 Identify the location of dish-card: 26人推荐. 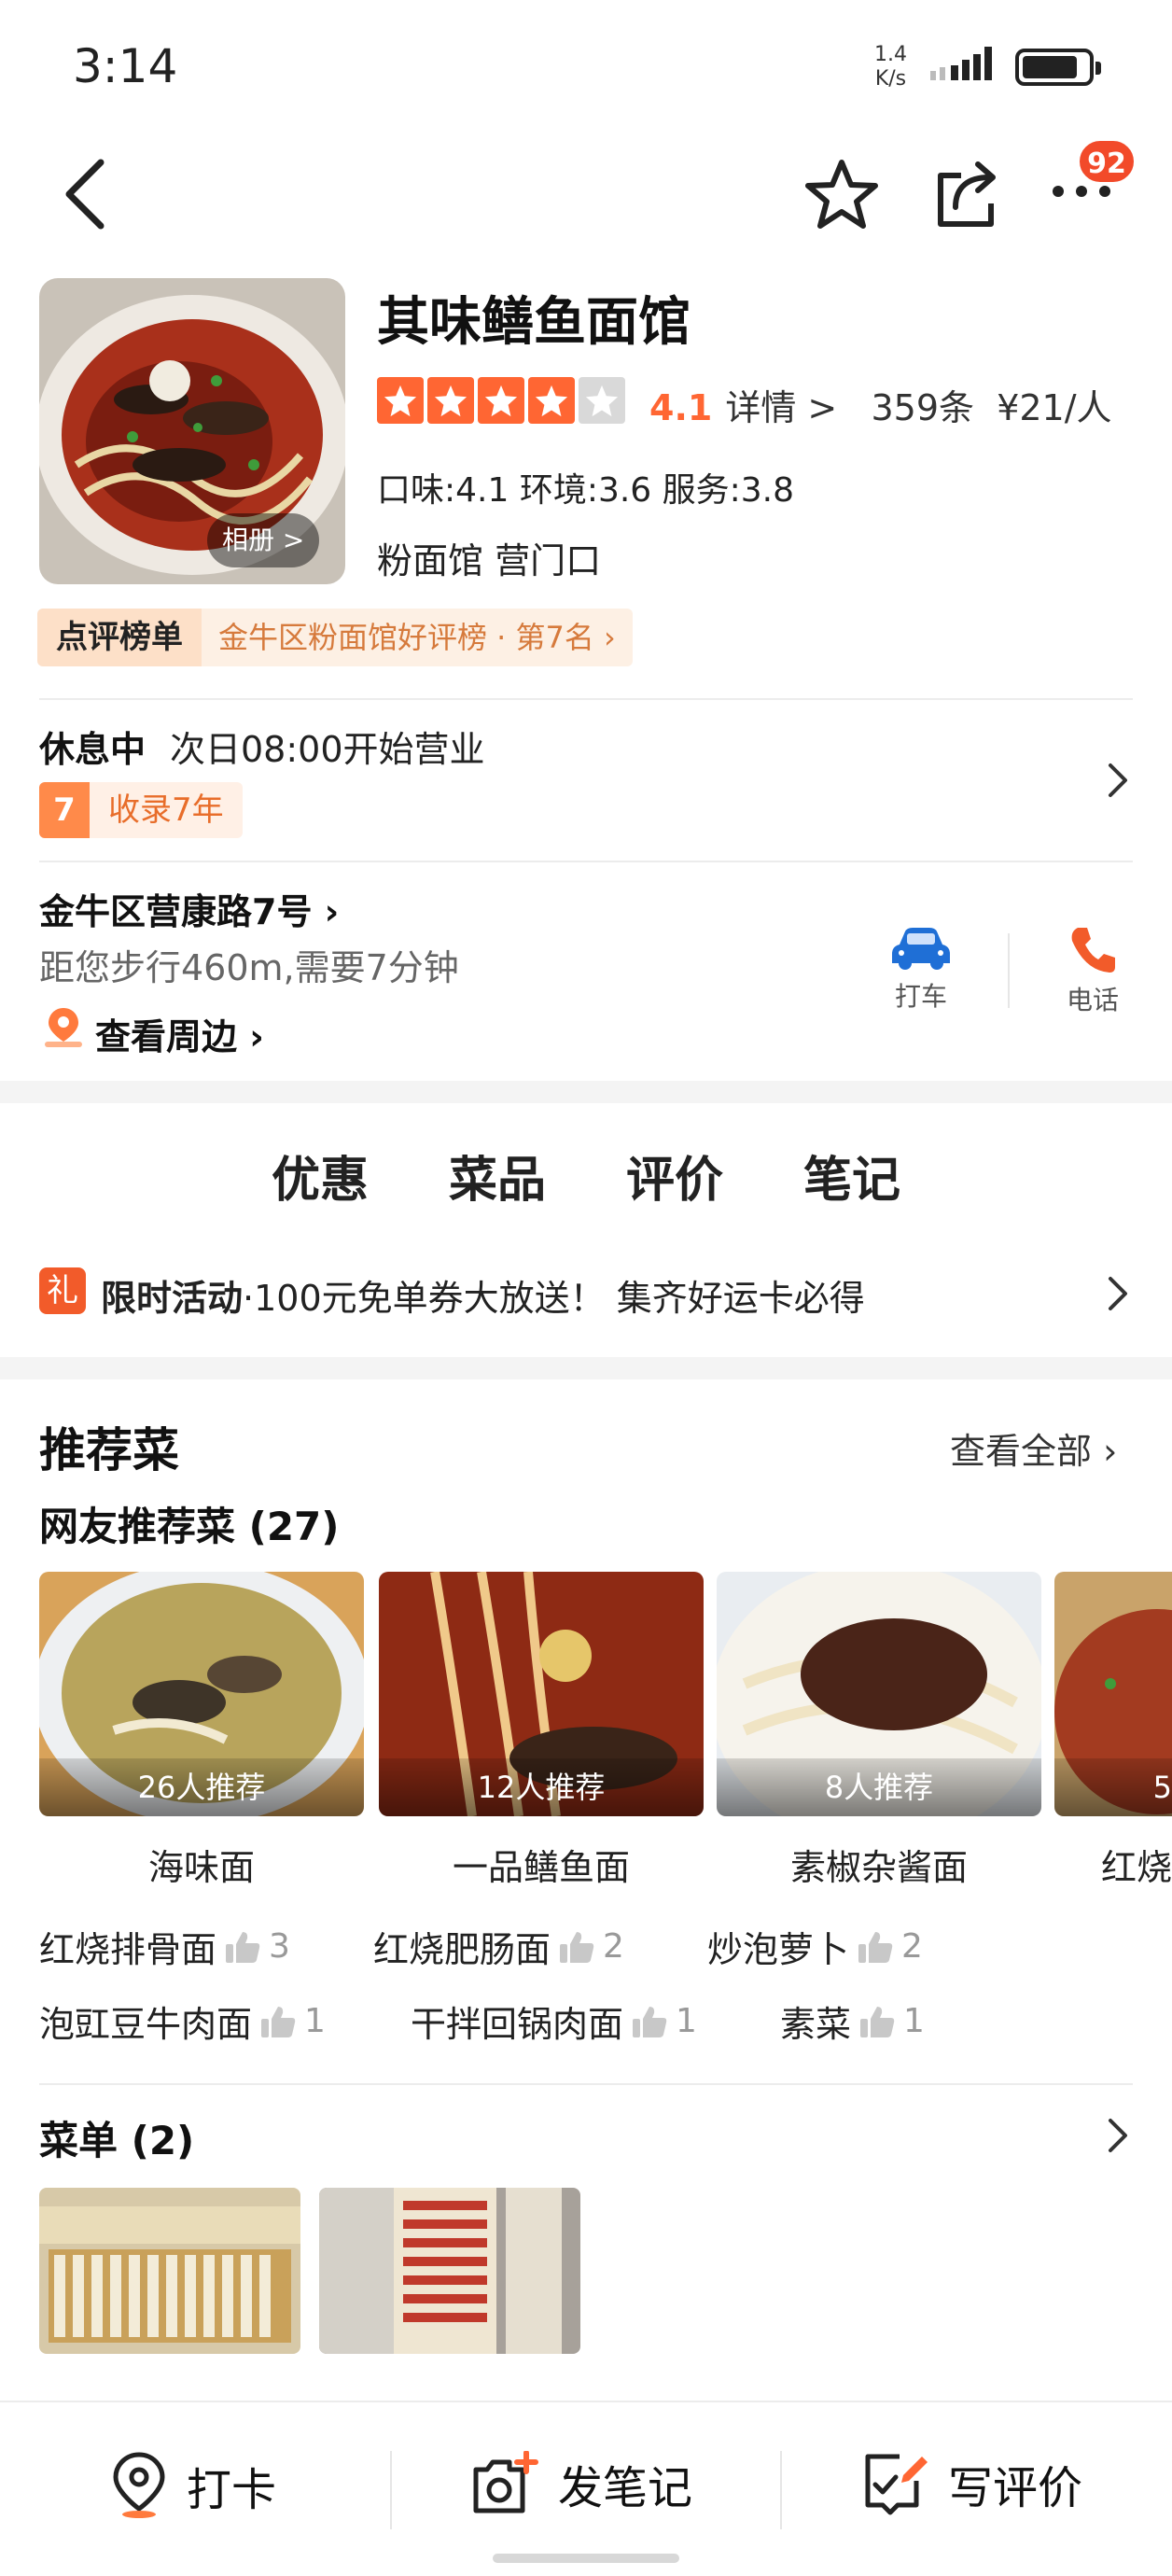
(201, 1694).